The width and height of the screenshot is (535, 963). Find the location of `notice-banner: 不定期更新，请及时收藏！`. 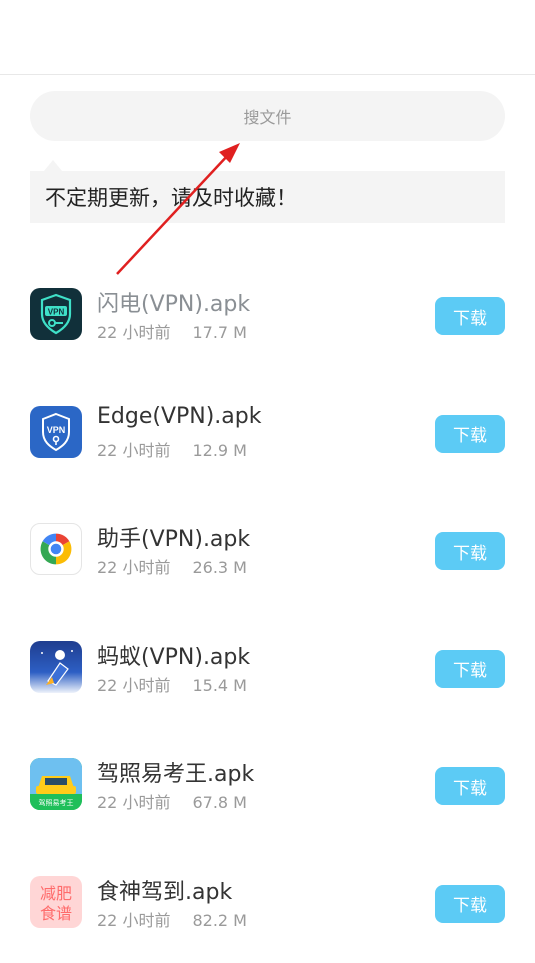

notice-banner: 不定期更新，请及时收藏！ is located at coordinates (267, 197).